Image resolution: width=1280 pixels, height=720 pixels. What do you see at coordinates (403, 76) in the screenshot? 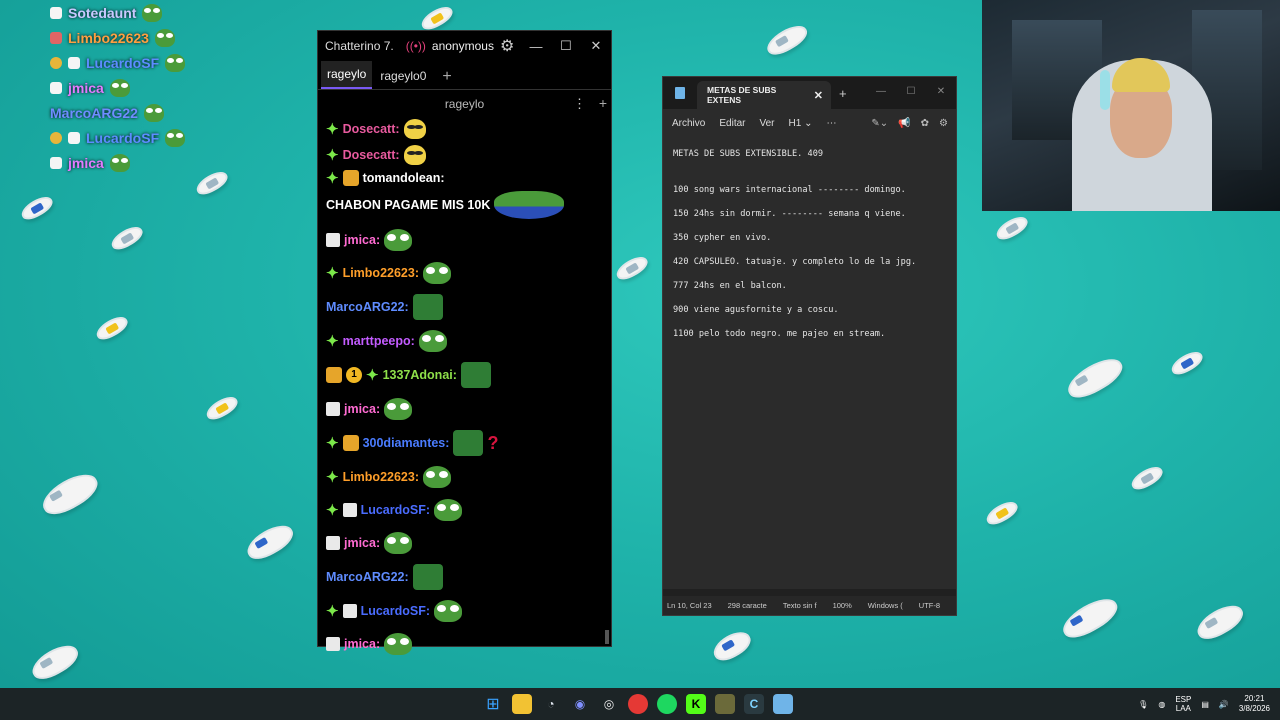
I see `tab-rageylo0: rageylo0` at bounding box center [403, 76].